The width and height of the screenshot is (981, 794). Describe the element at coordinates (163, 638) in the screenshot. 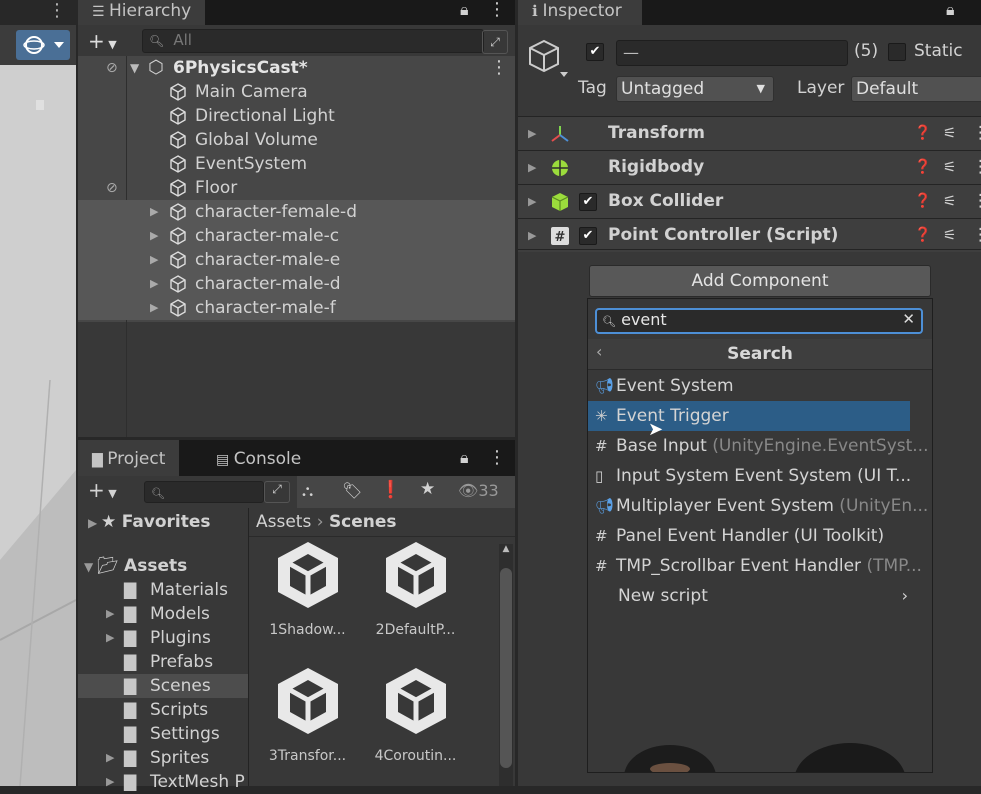

I see `folder-item: ▶ ▇ Plugins` at that location.